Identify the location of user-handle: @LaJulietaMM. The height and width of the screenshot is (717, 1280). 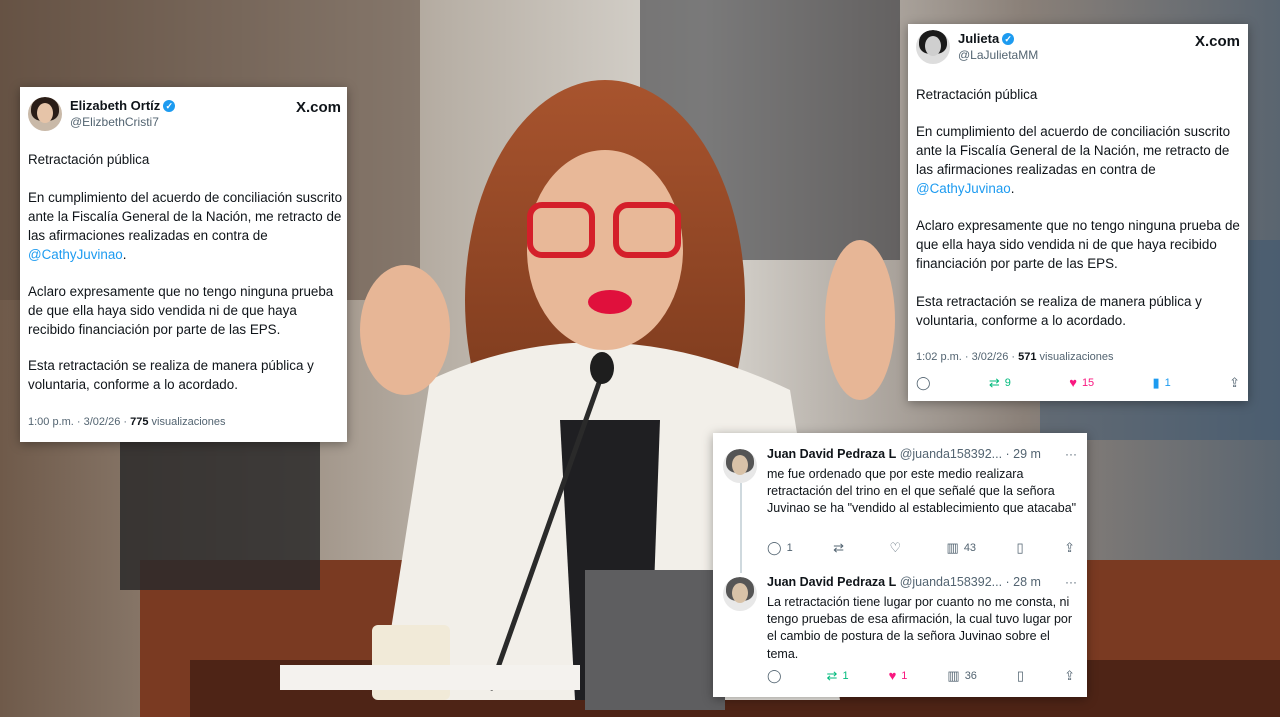
(998, 55).